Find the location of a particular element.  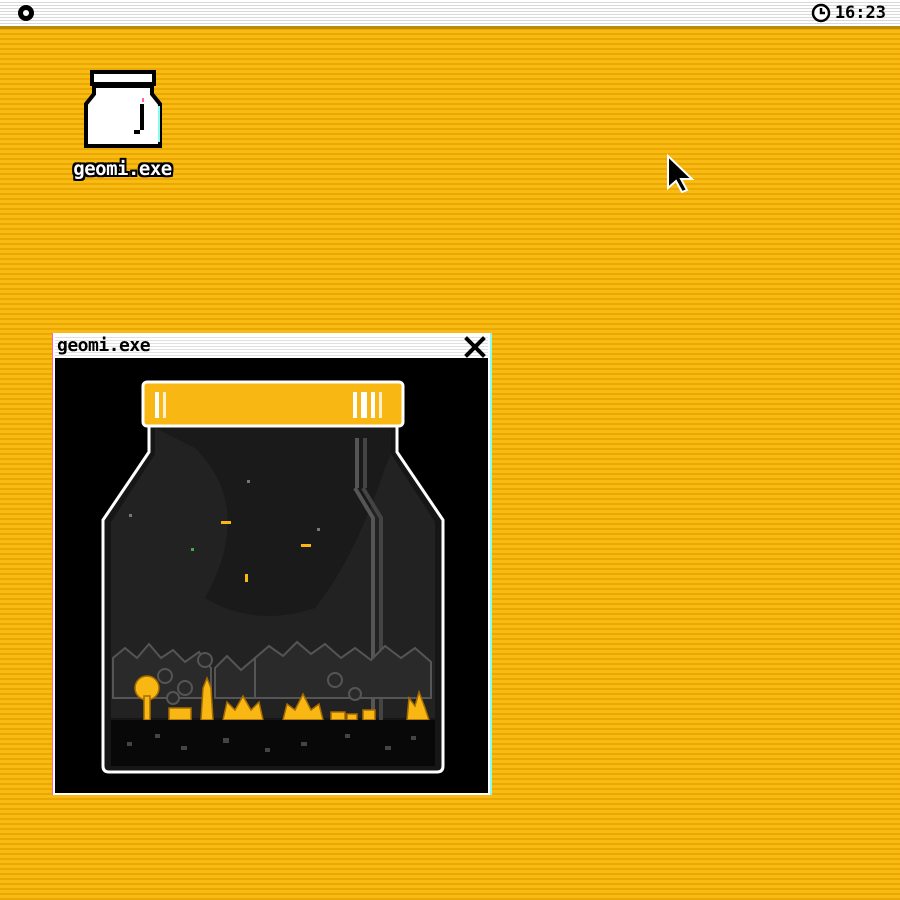

menubar-clock: 16:23 is located at coordinates (848, 13).